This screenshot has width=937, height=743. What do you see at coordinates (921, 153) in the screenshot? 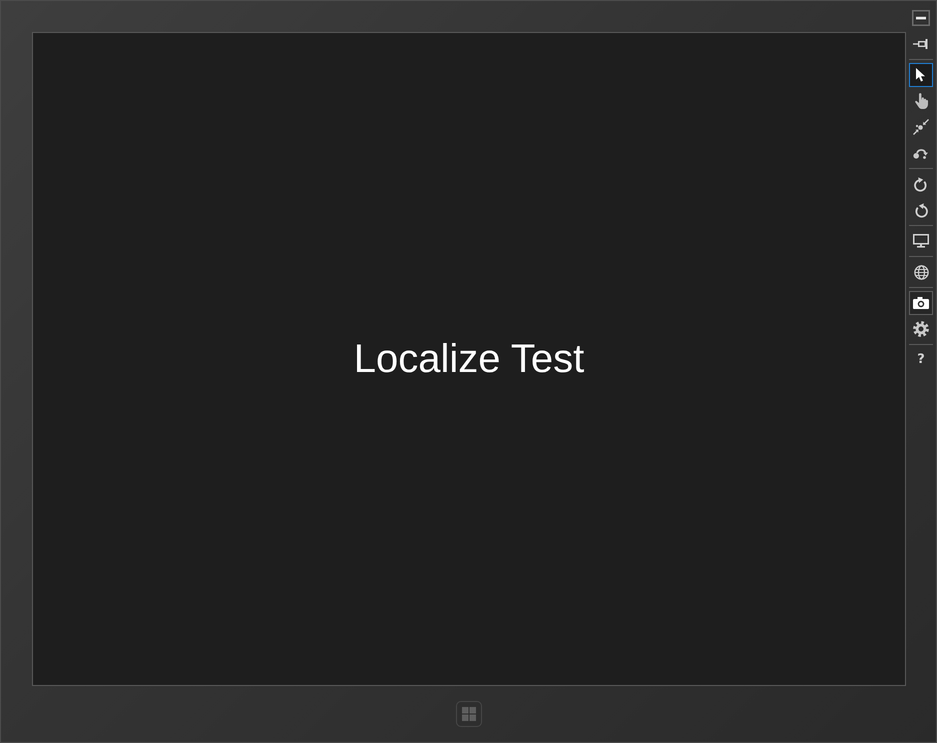
I see `rotate-arrow-icon` at bounding box center [921, 153].